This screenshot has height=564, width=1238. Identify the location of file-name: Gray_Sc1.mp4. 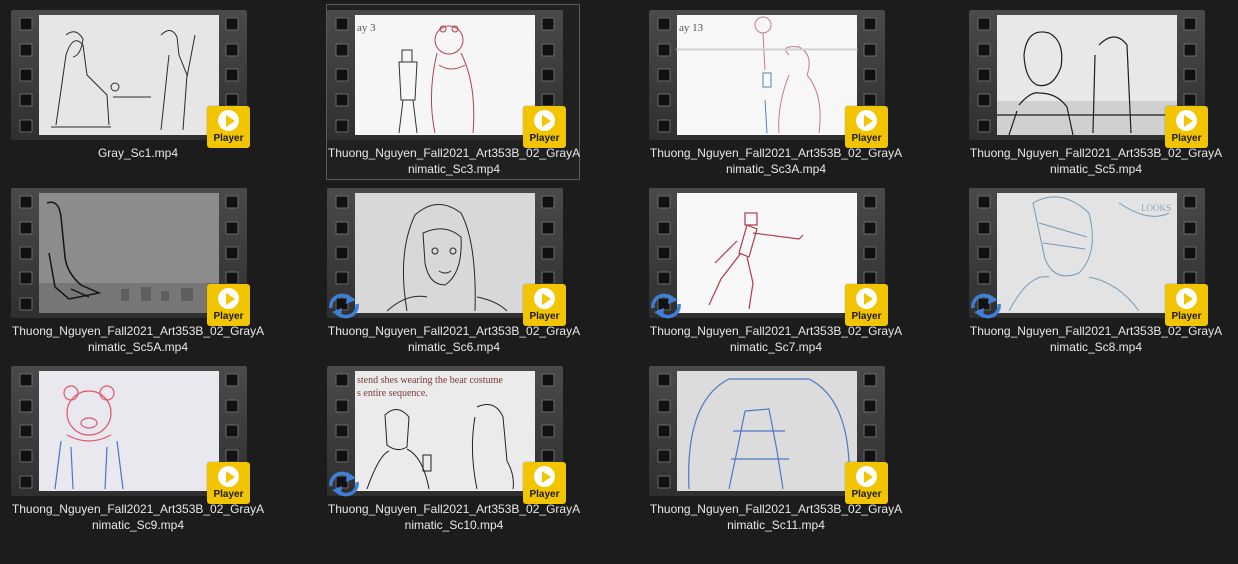
(138, 153).